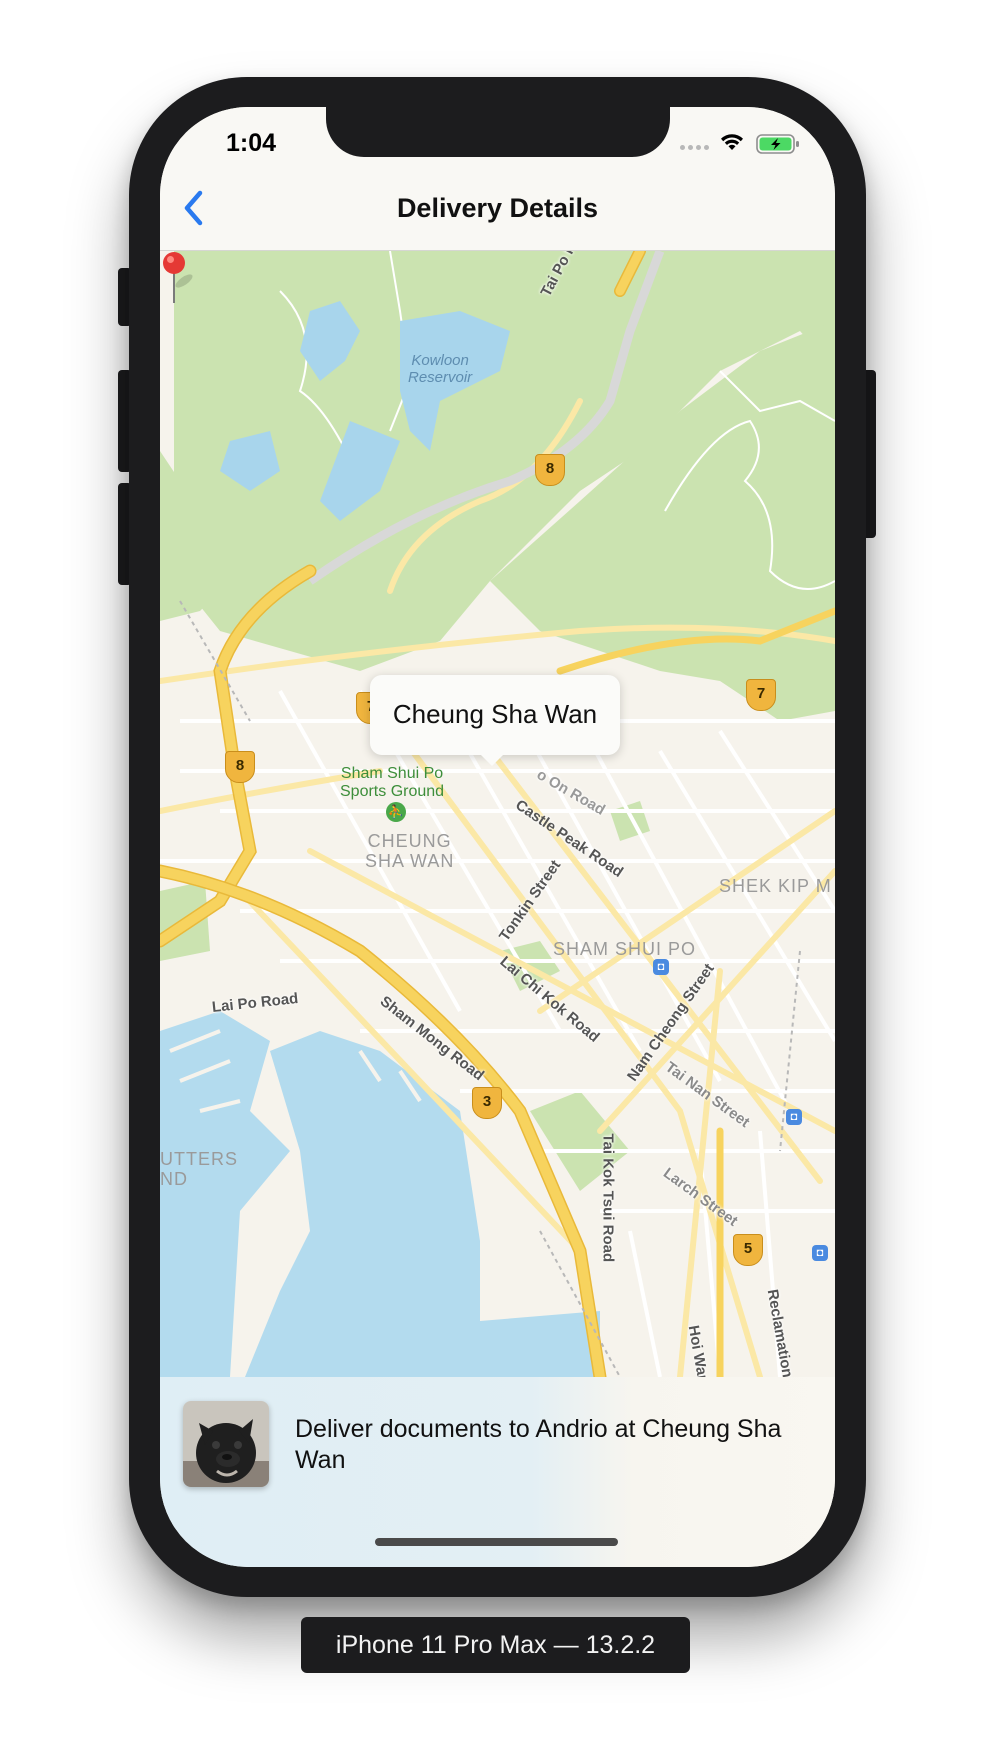 This screenshot has width=994, height=1748. I want to click on park-area, so click(630, 821).